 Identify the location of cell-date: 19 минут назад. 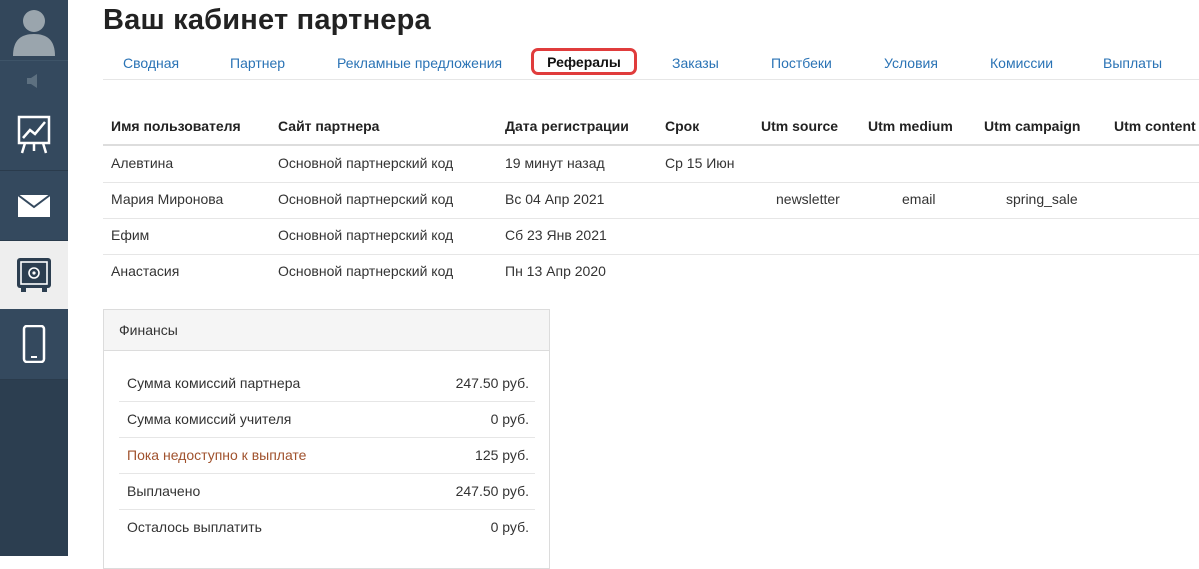
(555, 163).